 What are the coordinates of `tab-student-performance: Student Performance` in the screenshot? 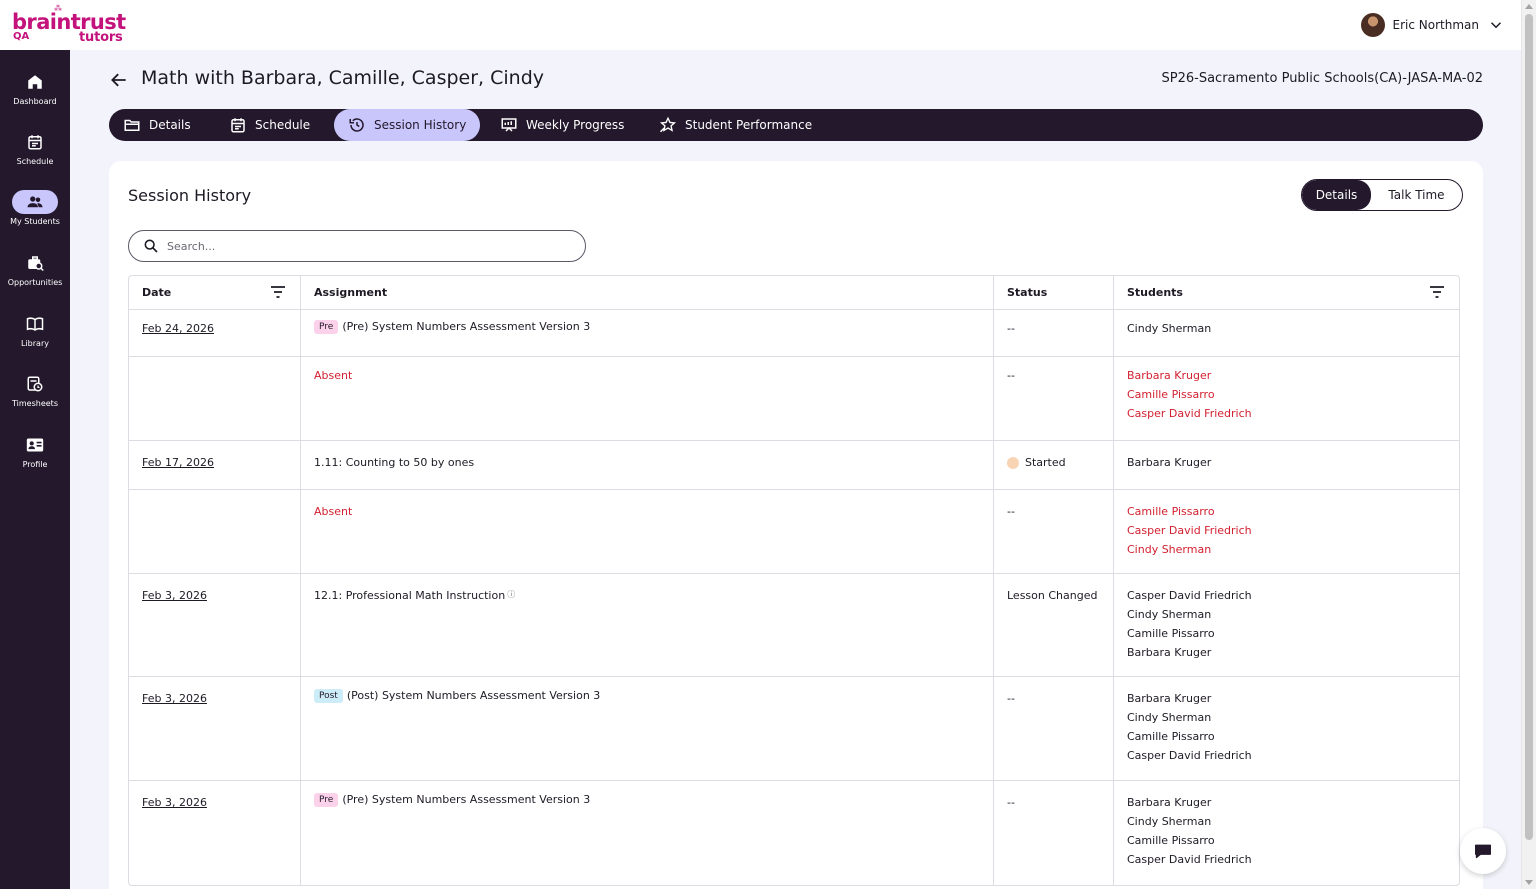 It's located at (735, 125).